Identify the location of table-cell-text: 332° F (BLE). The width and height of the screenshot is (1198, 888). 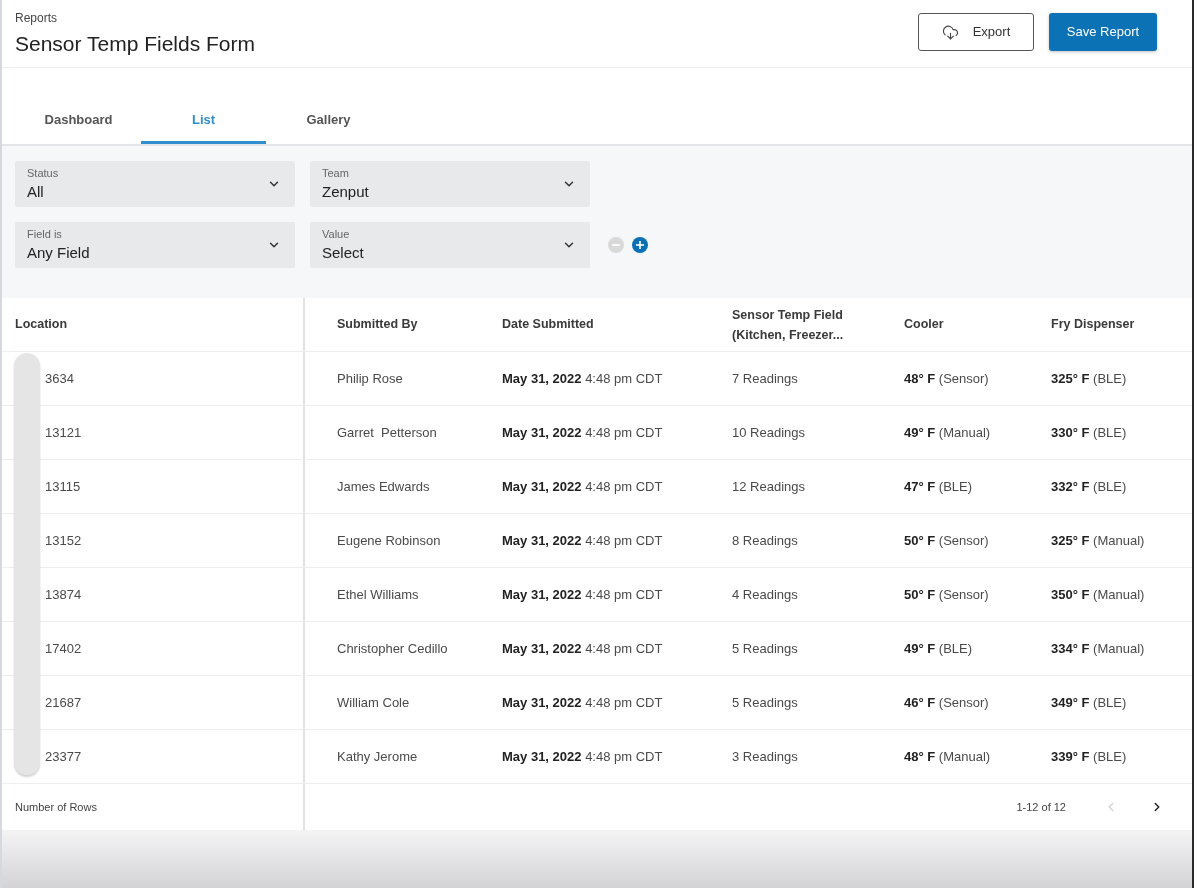
(1089, 486).